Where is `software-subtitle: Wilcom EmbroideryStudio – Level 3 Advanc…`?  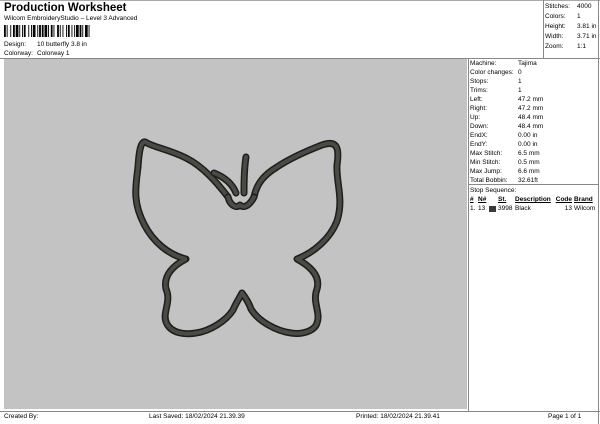 software-subtitle: Wilcom EmbroideryStudio – Level 3 Advanc… is located at coordinates (71, 18).